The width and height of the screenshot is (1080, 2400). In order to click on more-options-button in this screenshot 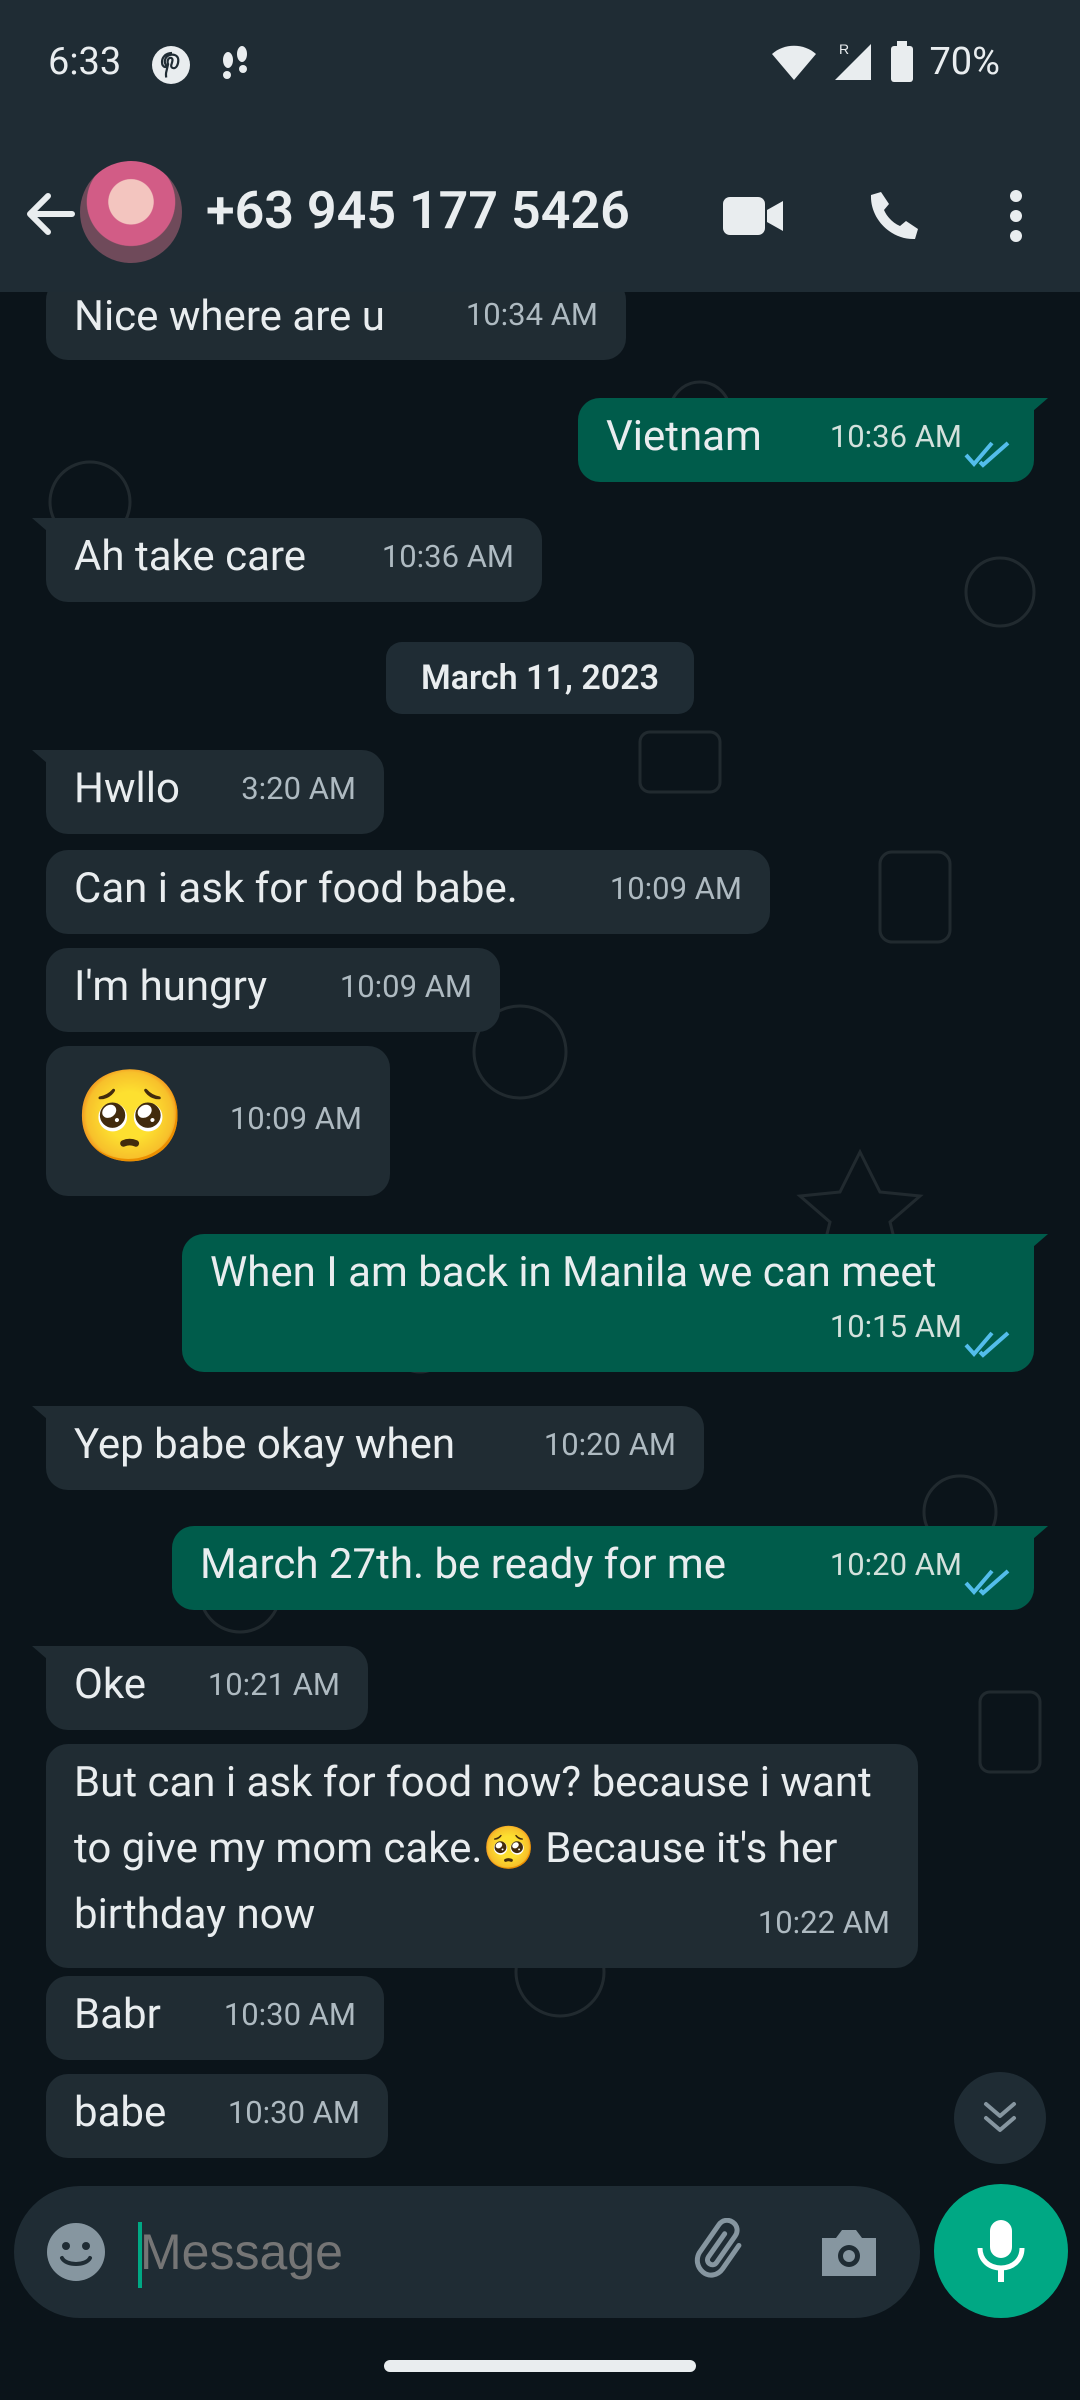, I will do `click(1016, 216)`.